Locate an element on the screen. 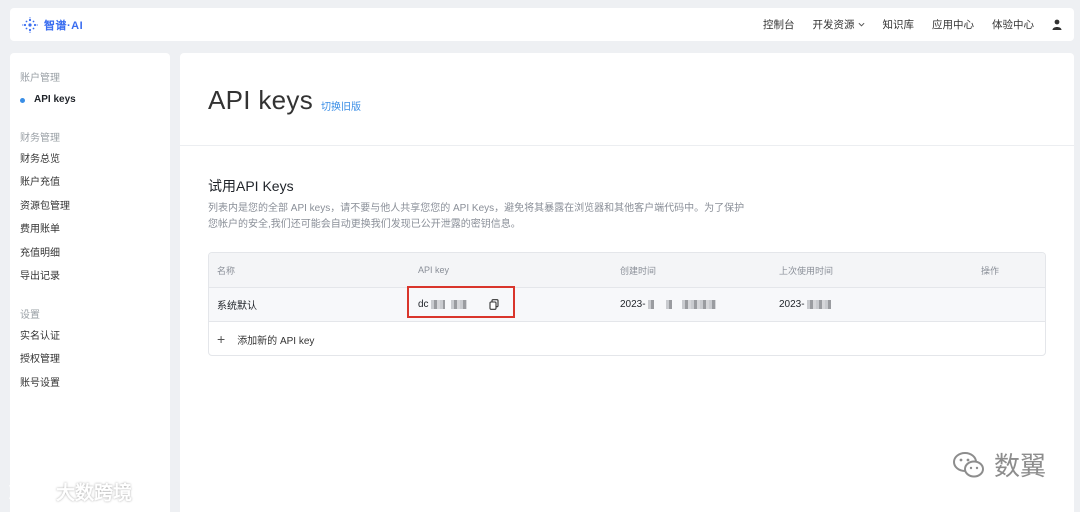 This screenshot has height=512, width=1080. sidebar-item-finance-overview: 财务总览 is located at coordinates (90, 165).